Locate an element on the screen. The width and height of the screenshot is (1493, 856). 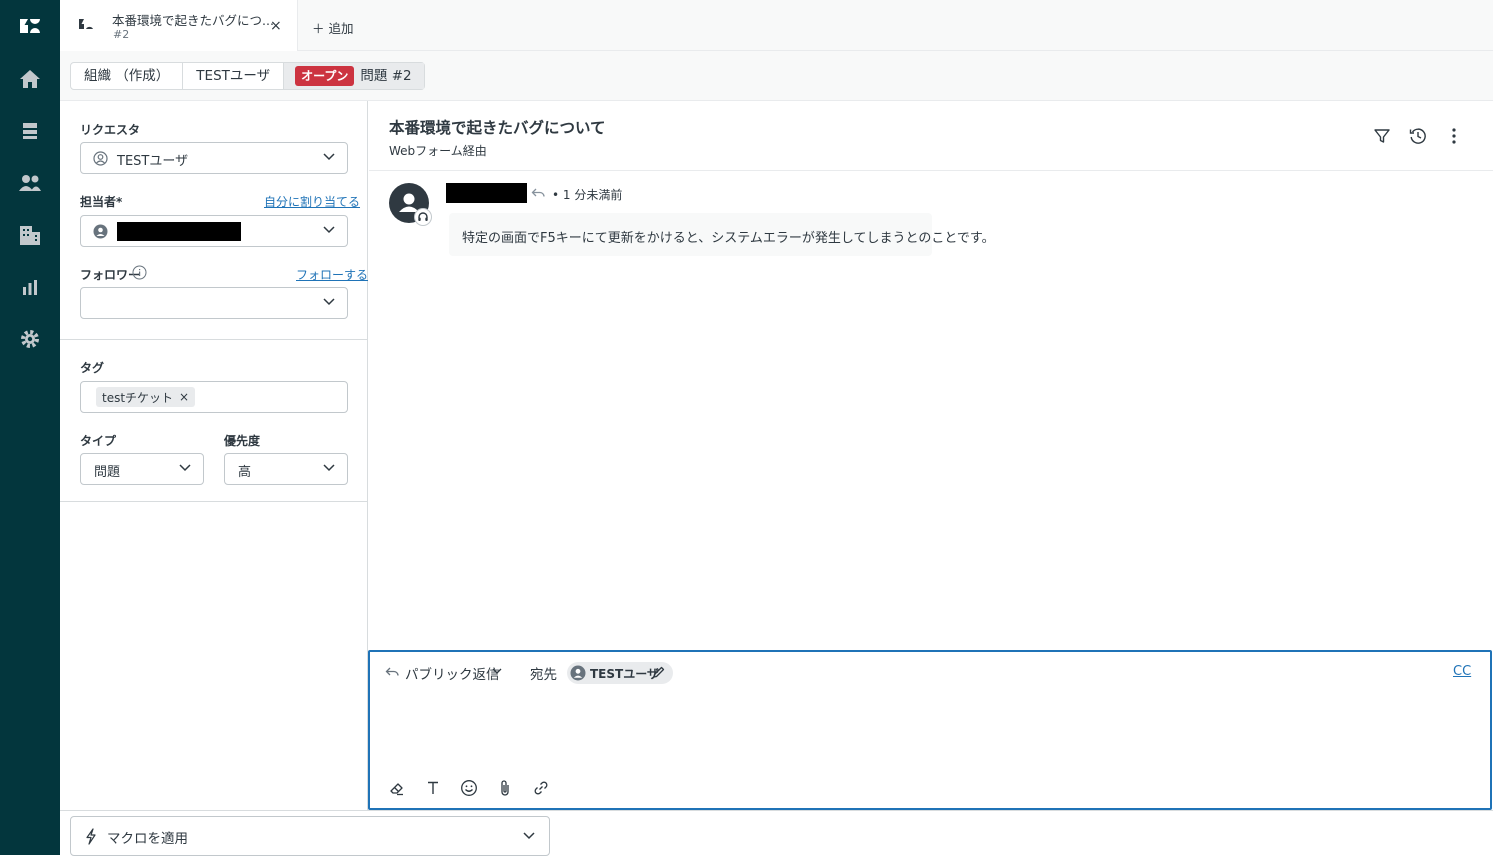
type-select: 問題 is located at coordinates (142, 469).